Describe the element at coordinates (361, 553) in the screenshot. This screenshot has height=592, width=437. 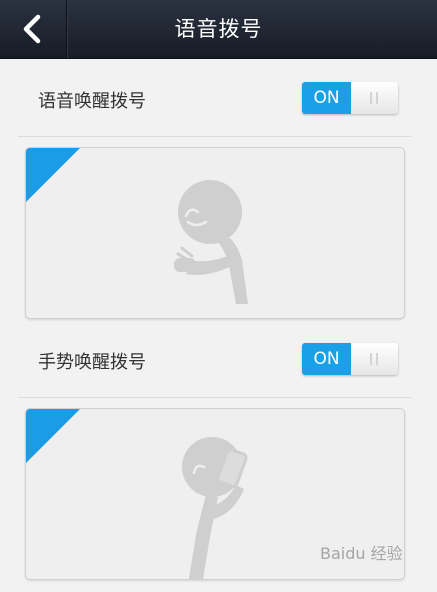
I see `watermark-logo: Baidu 经验` at that location.